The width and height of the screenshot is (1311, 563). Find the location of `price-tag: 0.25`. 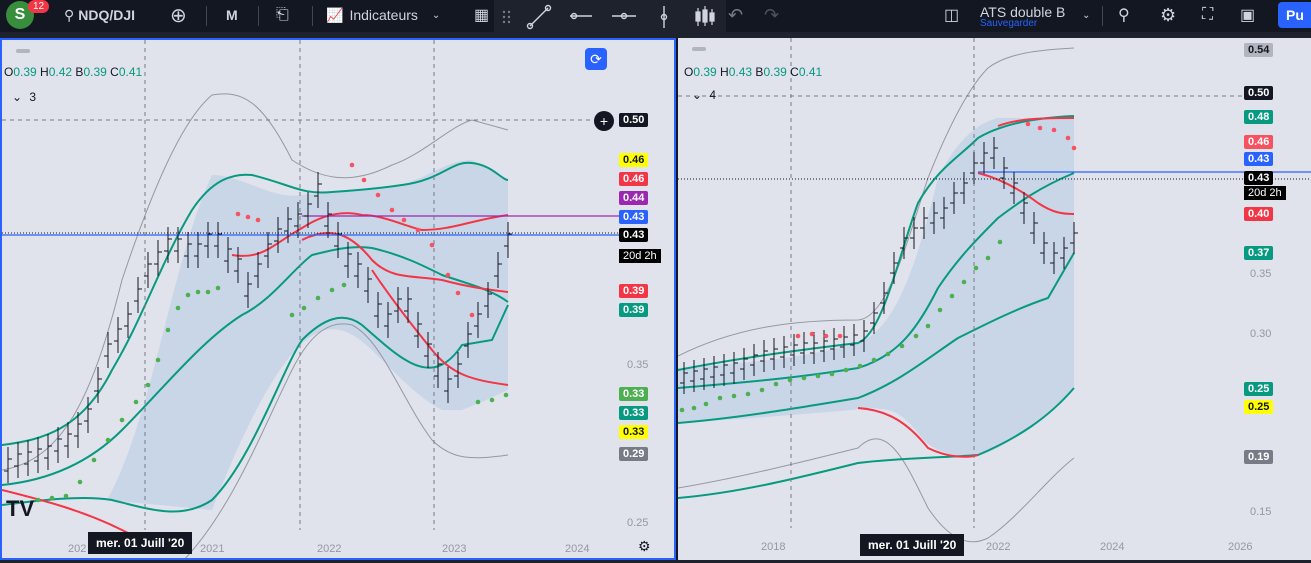

price-tag: 0.25 is located at coordinates (1259, 407).